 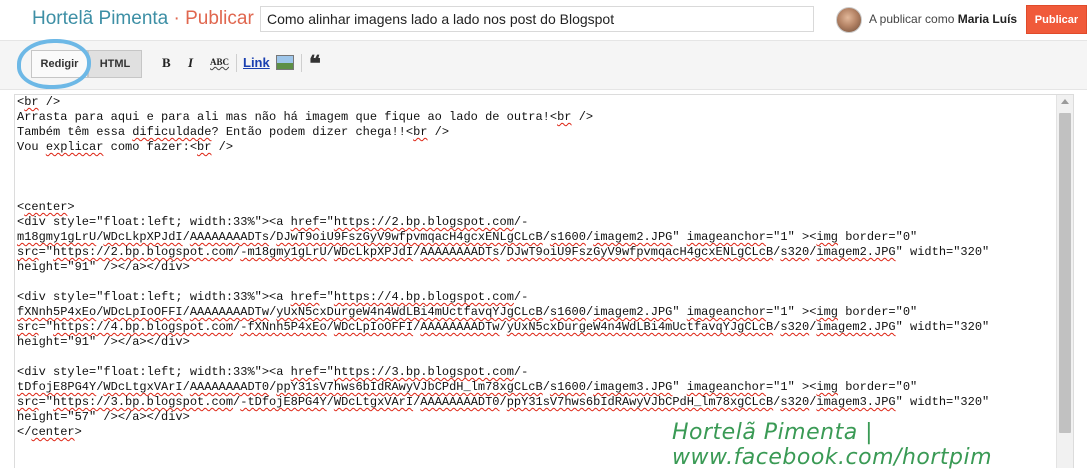 I want to click on highlight-circle, so click(x=54, y=64).